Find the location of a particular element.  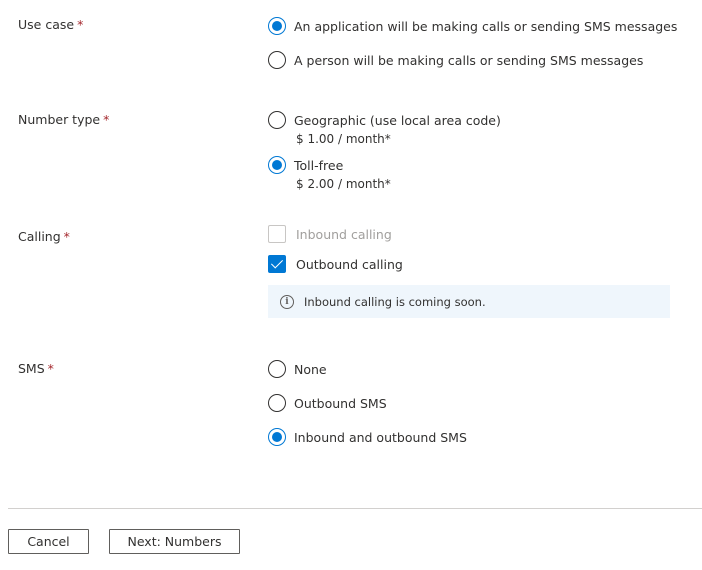

next-numbers-button: Next: Numbers is located at coordinates (174, 541).